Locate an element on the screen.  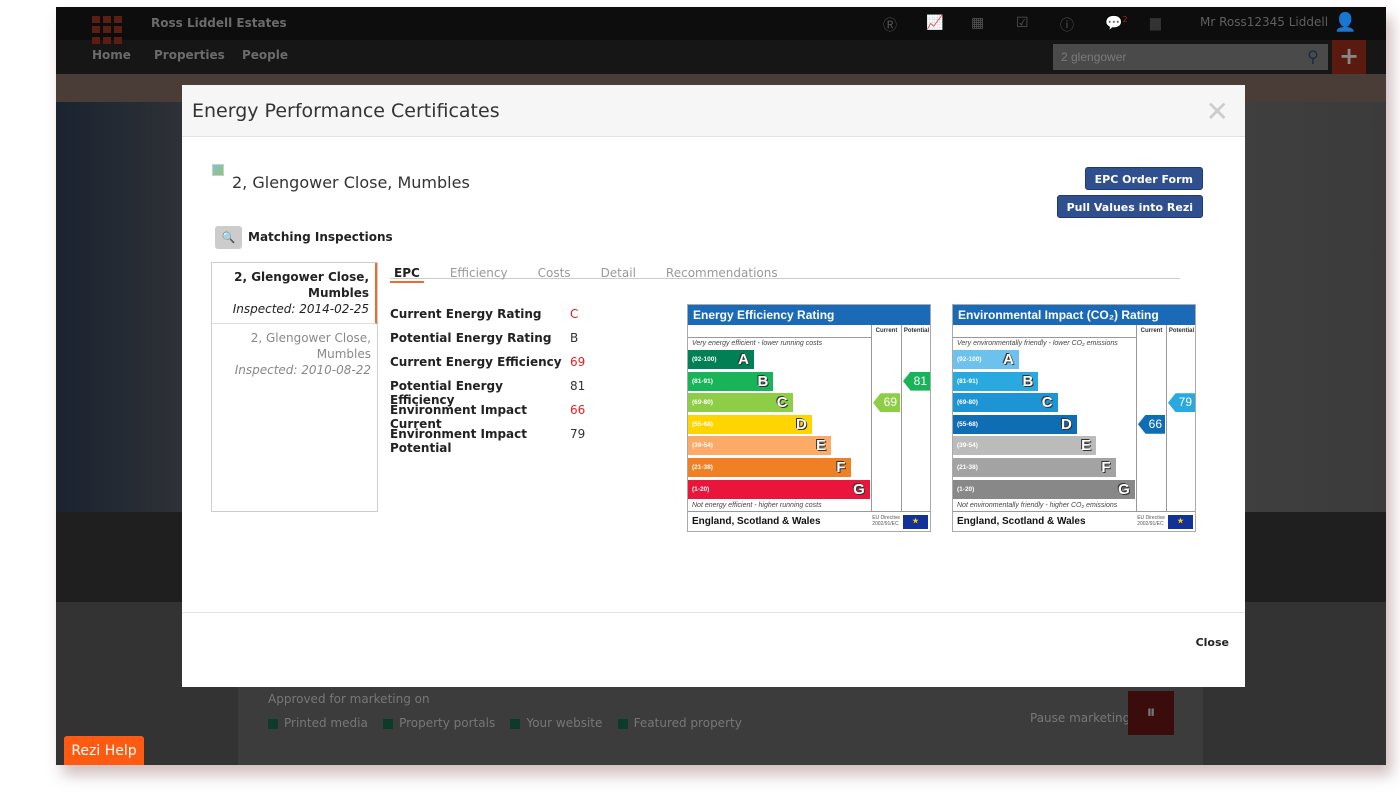
close-icon: ✕ is located at coordinates (1217, 111).